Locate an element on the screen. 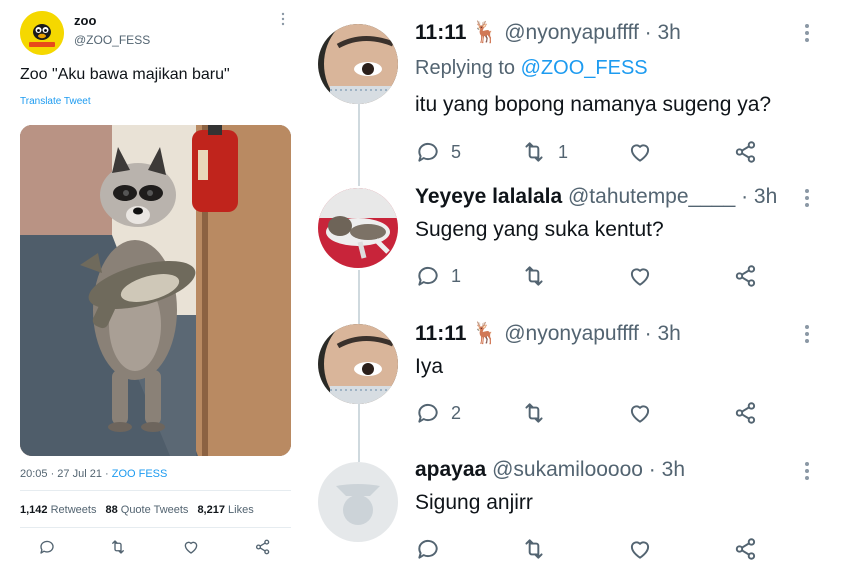 This screenshot has width=850, height=576. reply-button: 5 is located at coordinates (438, 152).